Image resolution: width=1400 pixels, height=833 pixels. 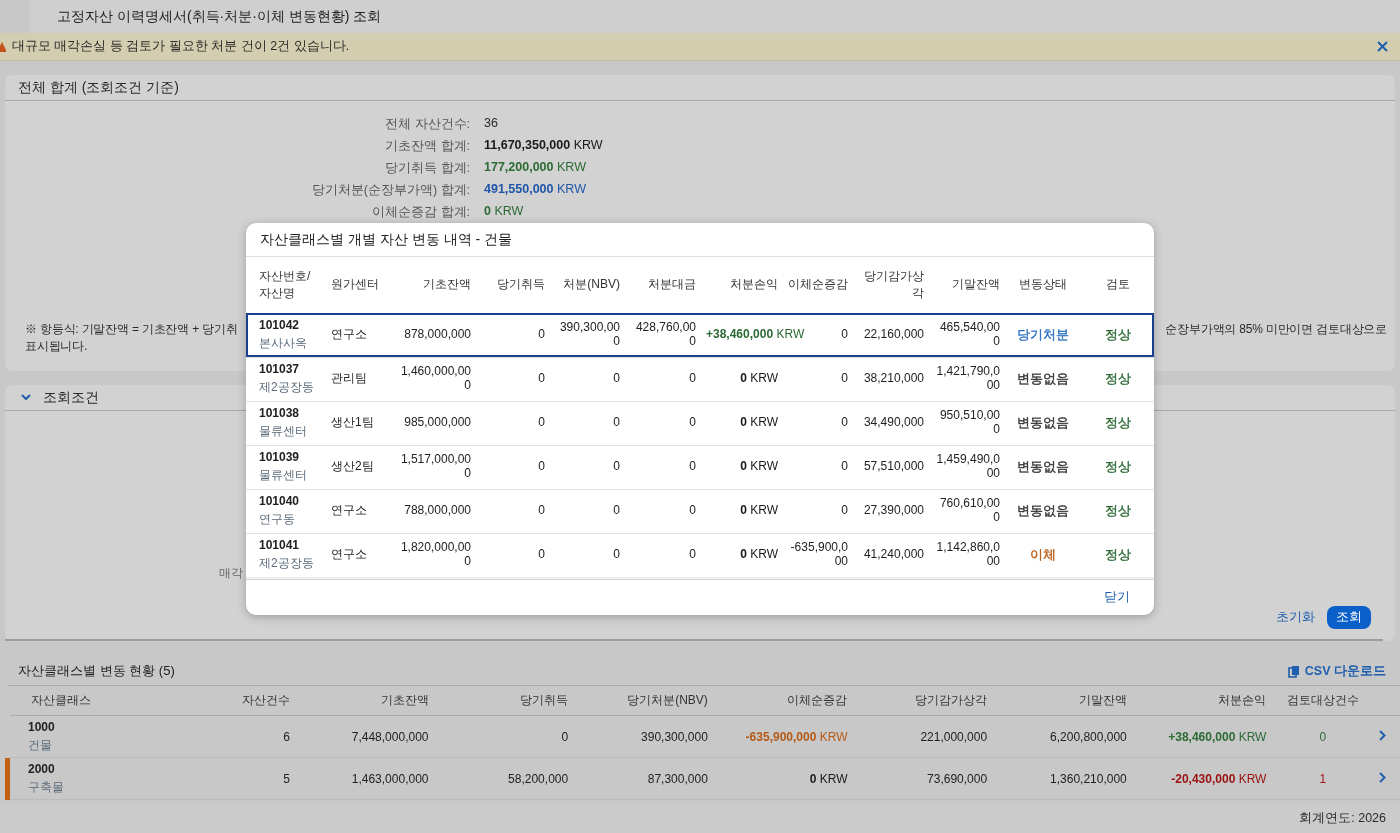 What do you see at coordinates (968, 466) in the screenshot?
I see `table-cell: 1,459,490,000` at bounding box center [968, 466].